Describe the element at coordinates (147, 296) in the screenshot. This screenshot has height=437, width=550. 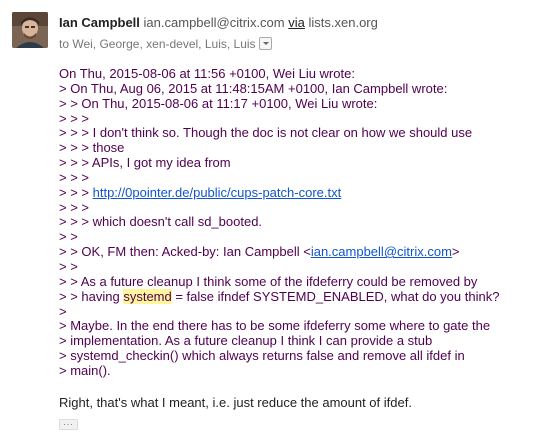
I see `highlighted-term: systemd` at that location.